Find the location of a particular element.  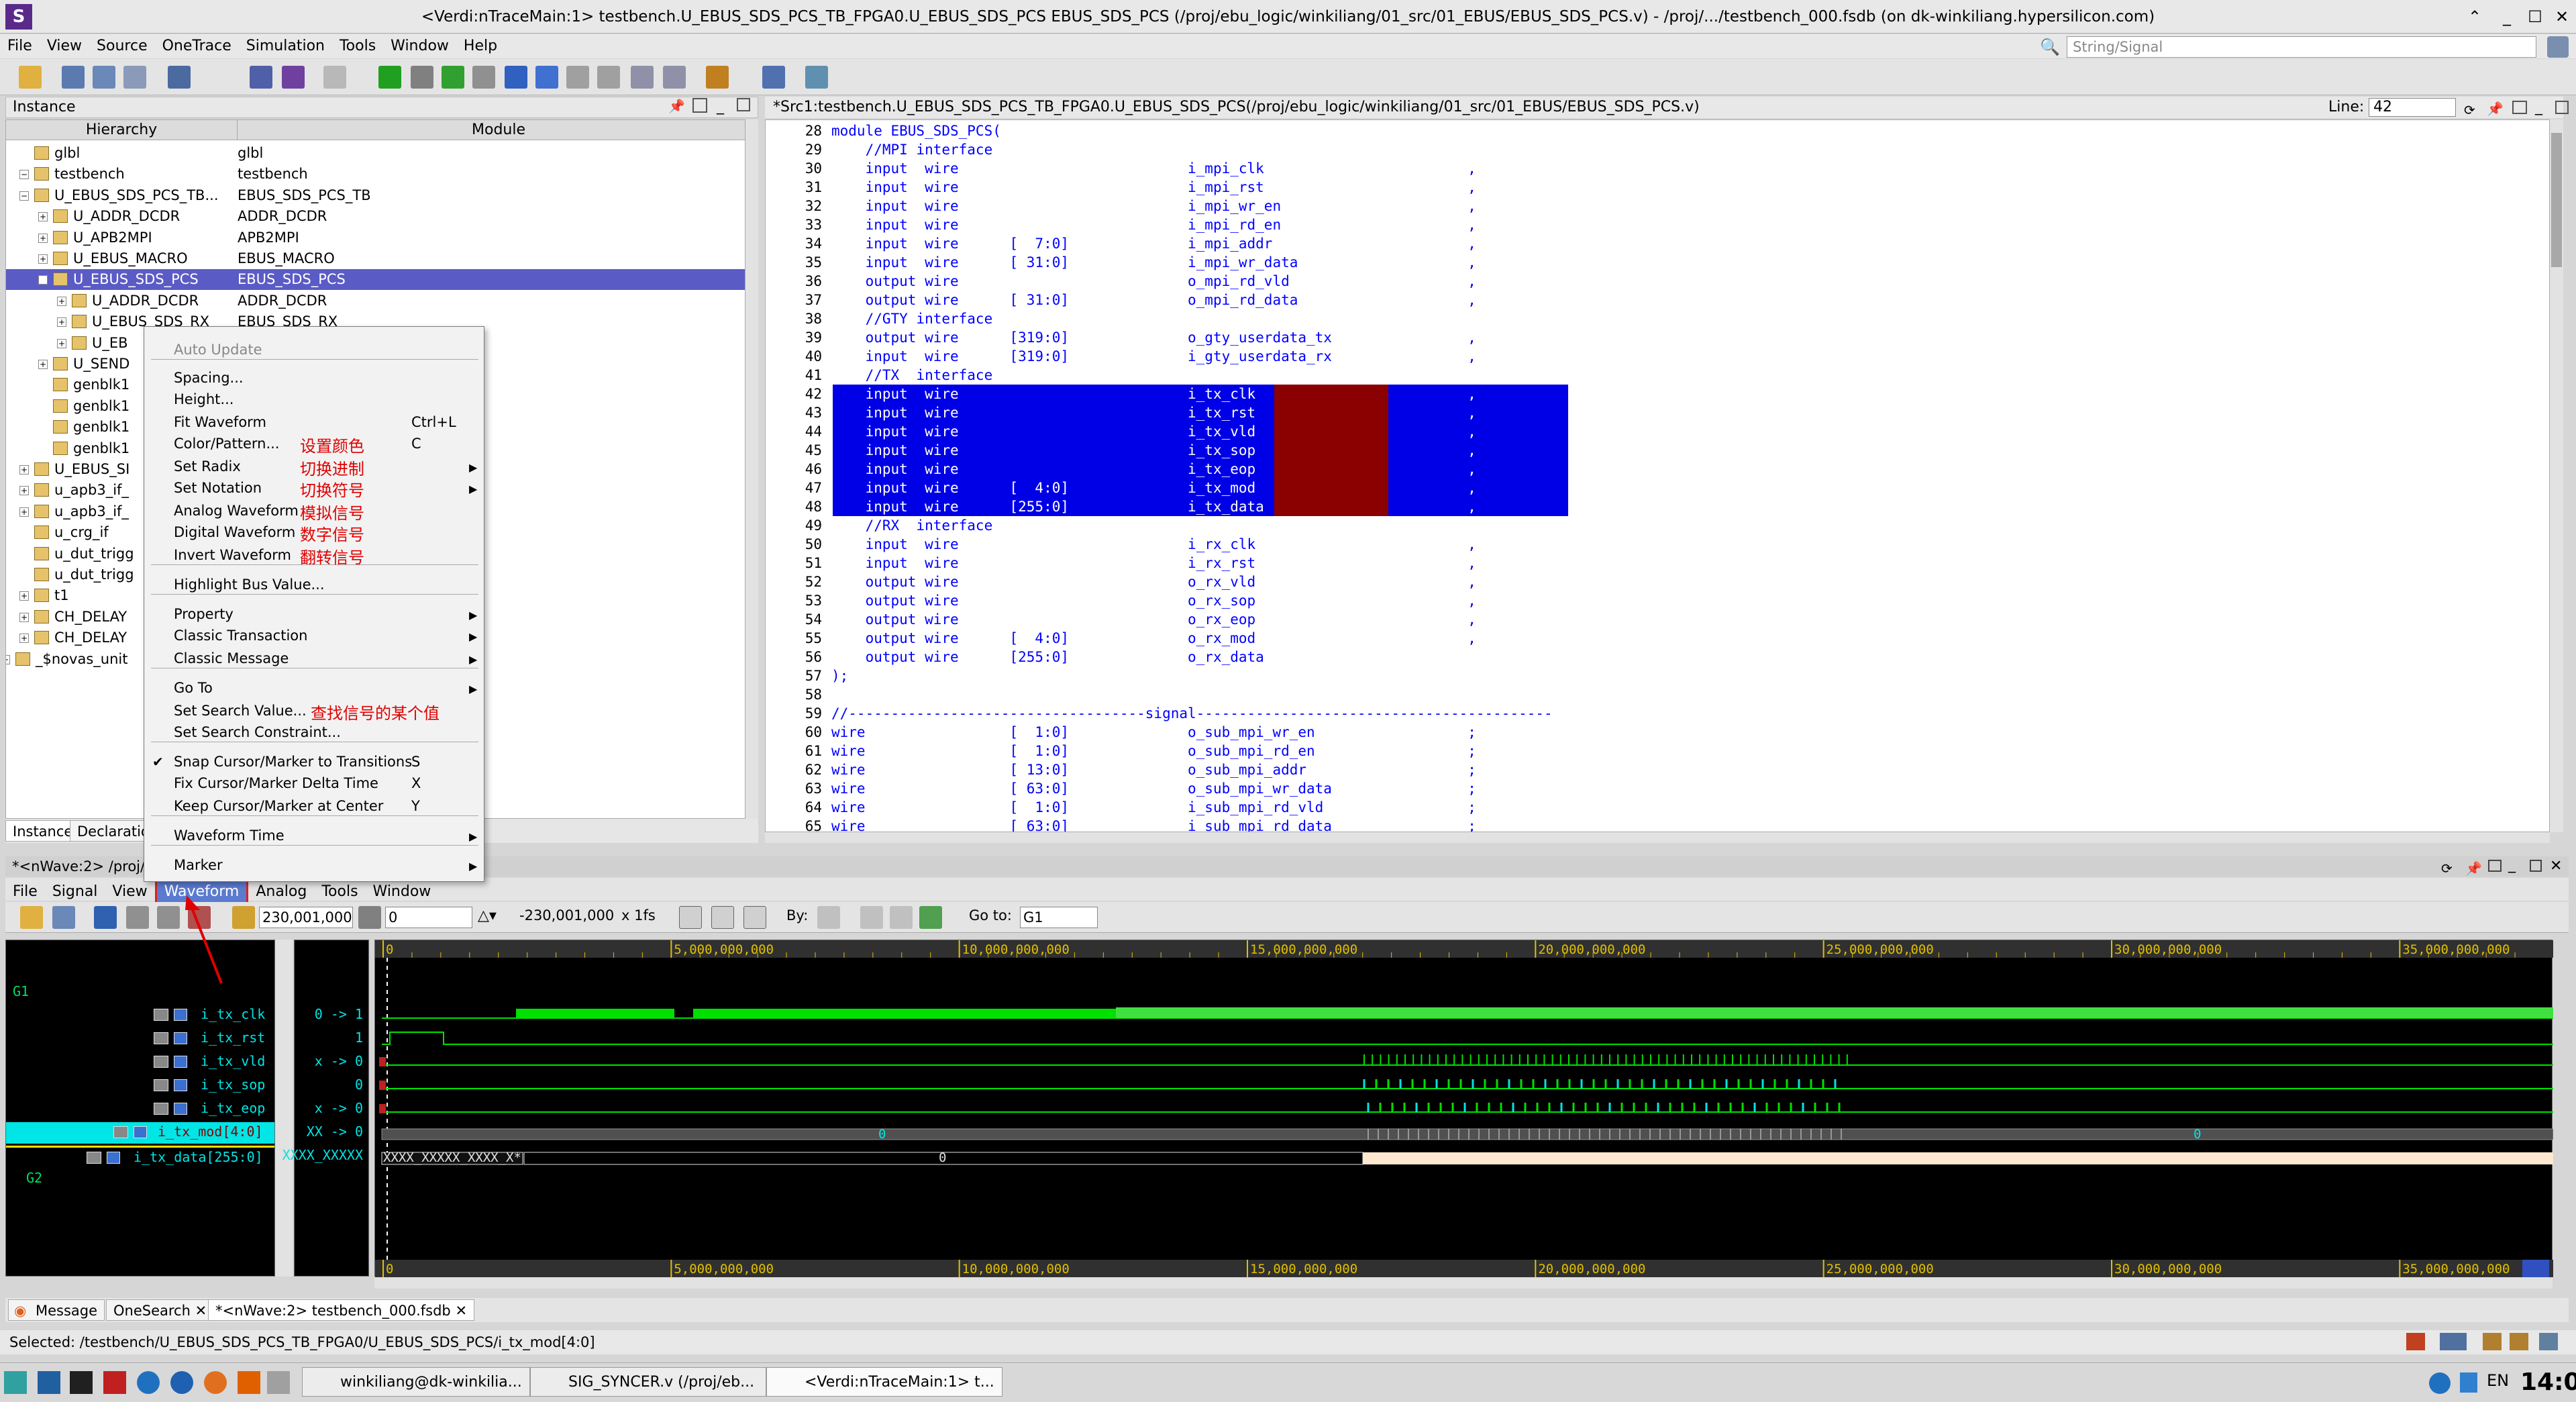

pin-icon: 📌 is located at coordinates (676, 106).